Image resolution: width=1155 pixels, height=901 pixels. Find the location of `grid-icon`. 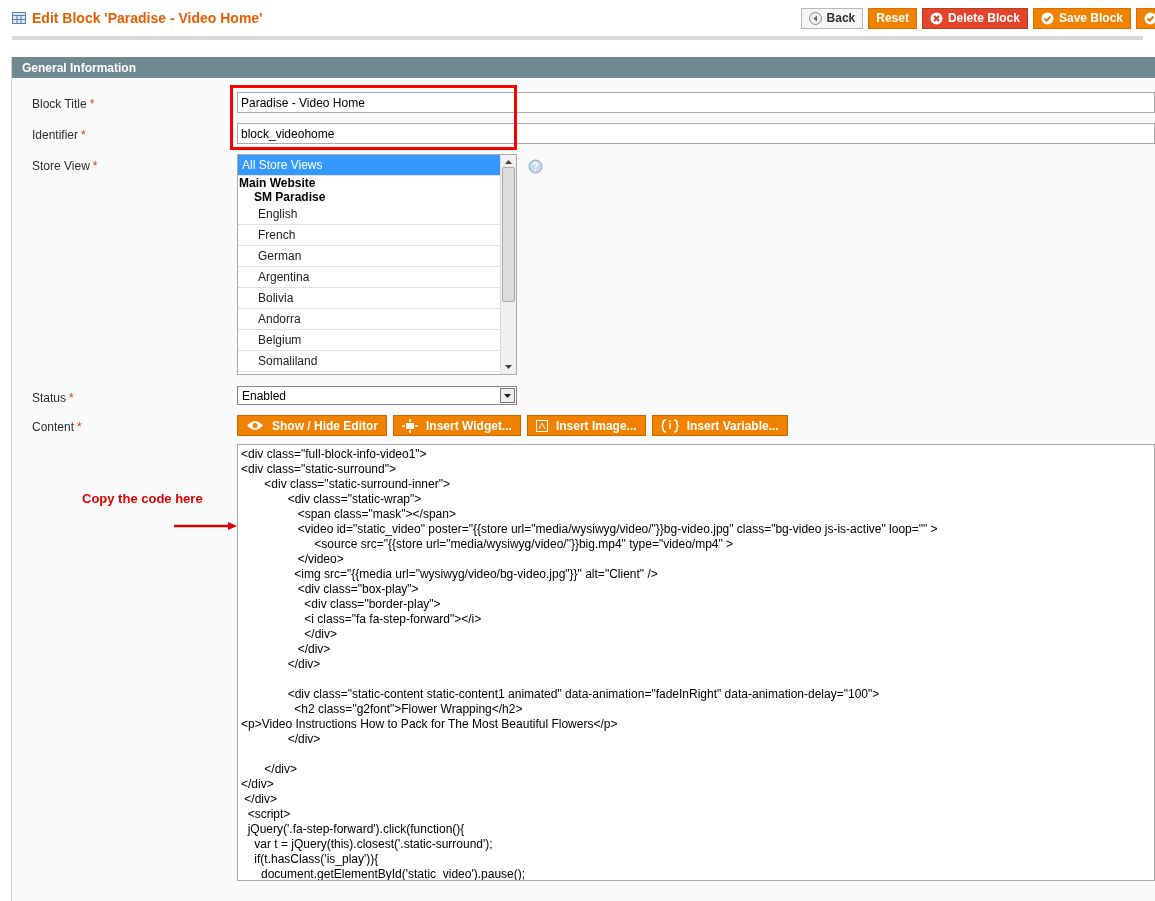

grid-icon is located at coordinates (19, 18).